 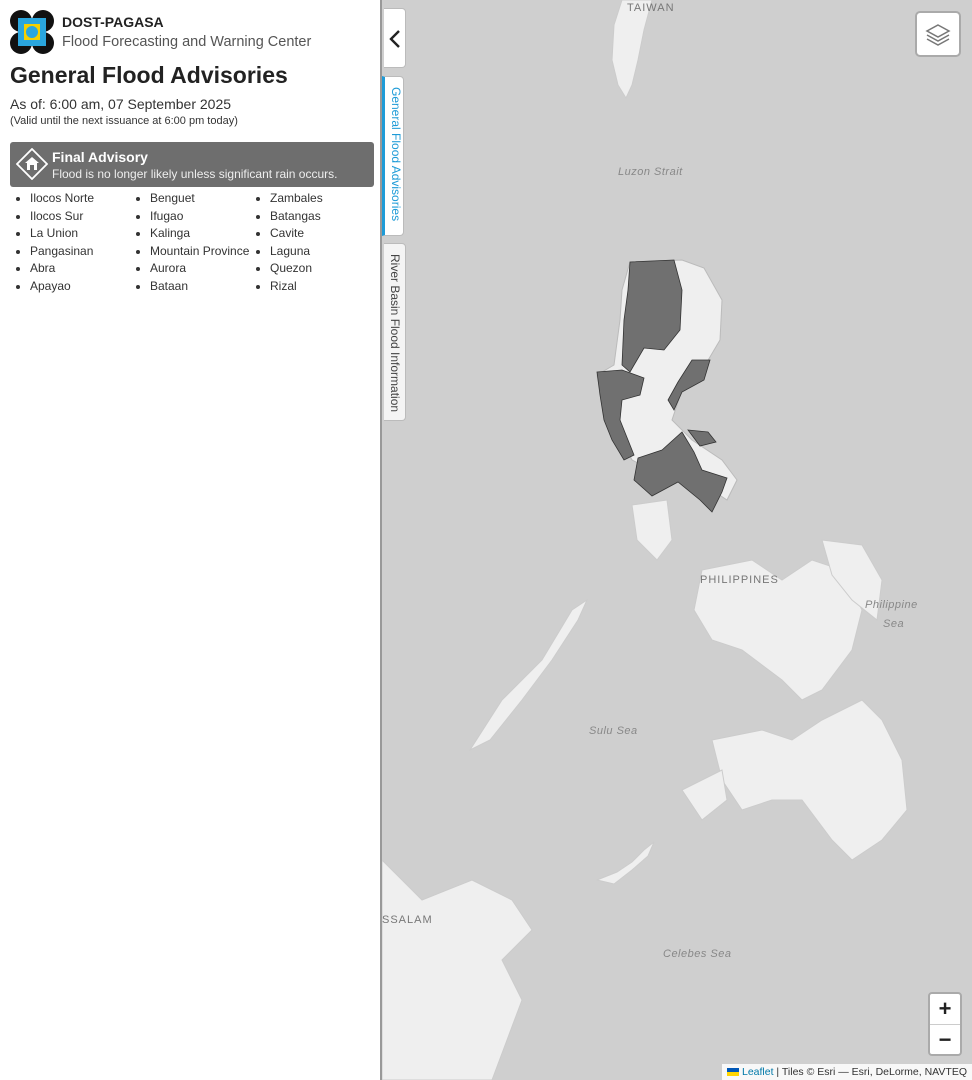 I want to click on page-title: General Flood Advisories, so click(x=149, y=75).